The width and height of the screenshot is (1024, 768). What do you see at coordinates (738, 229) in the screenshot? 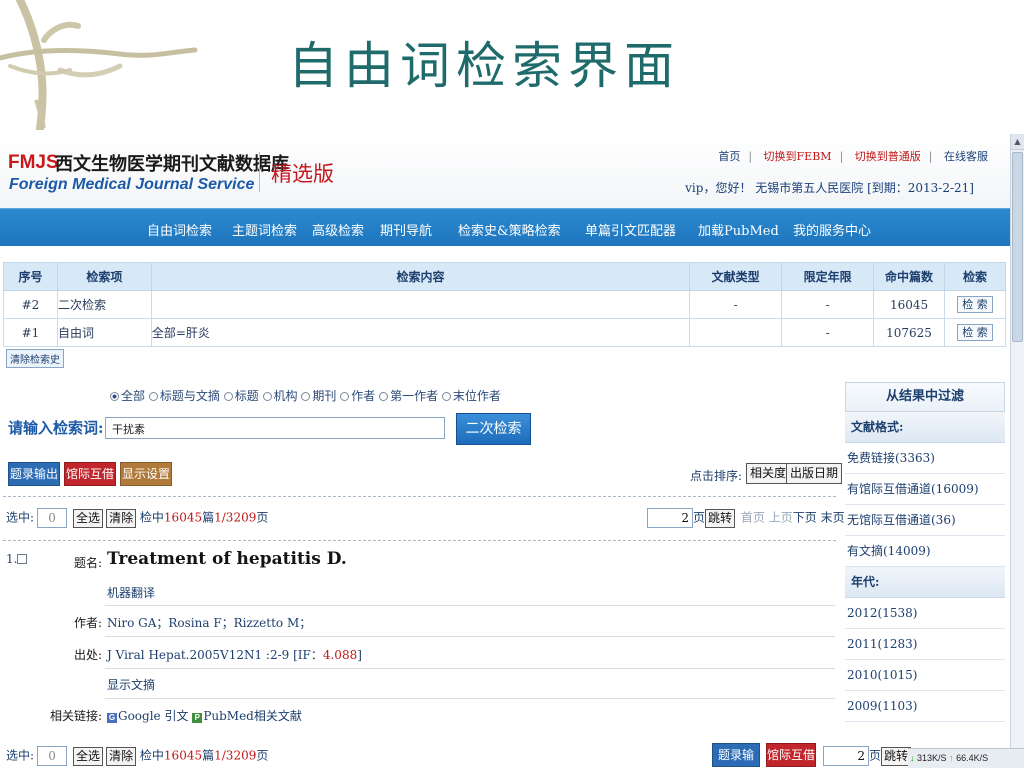
I see `nav-load-pubmed: 加载PubMed` at bounding box center [738, 229].